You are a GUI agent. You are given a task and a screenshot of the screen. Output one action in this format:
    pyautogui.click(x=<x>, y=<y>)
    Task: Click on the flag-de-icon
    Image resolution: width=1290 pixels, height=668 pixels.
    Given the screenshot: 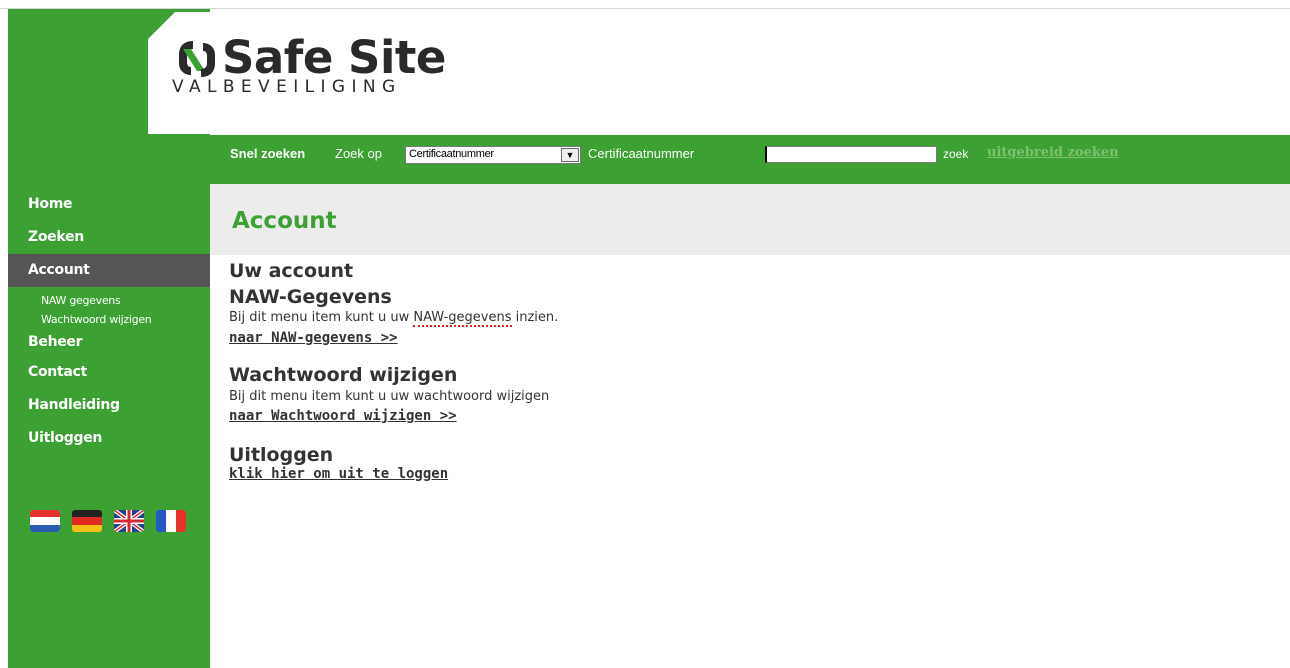 What is the action you would take?
    pyautogui.click(x=87, y=521)
    